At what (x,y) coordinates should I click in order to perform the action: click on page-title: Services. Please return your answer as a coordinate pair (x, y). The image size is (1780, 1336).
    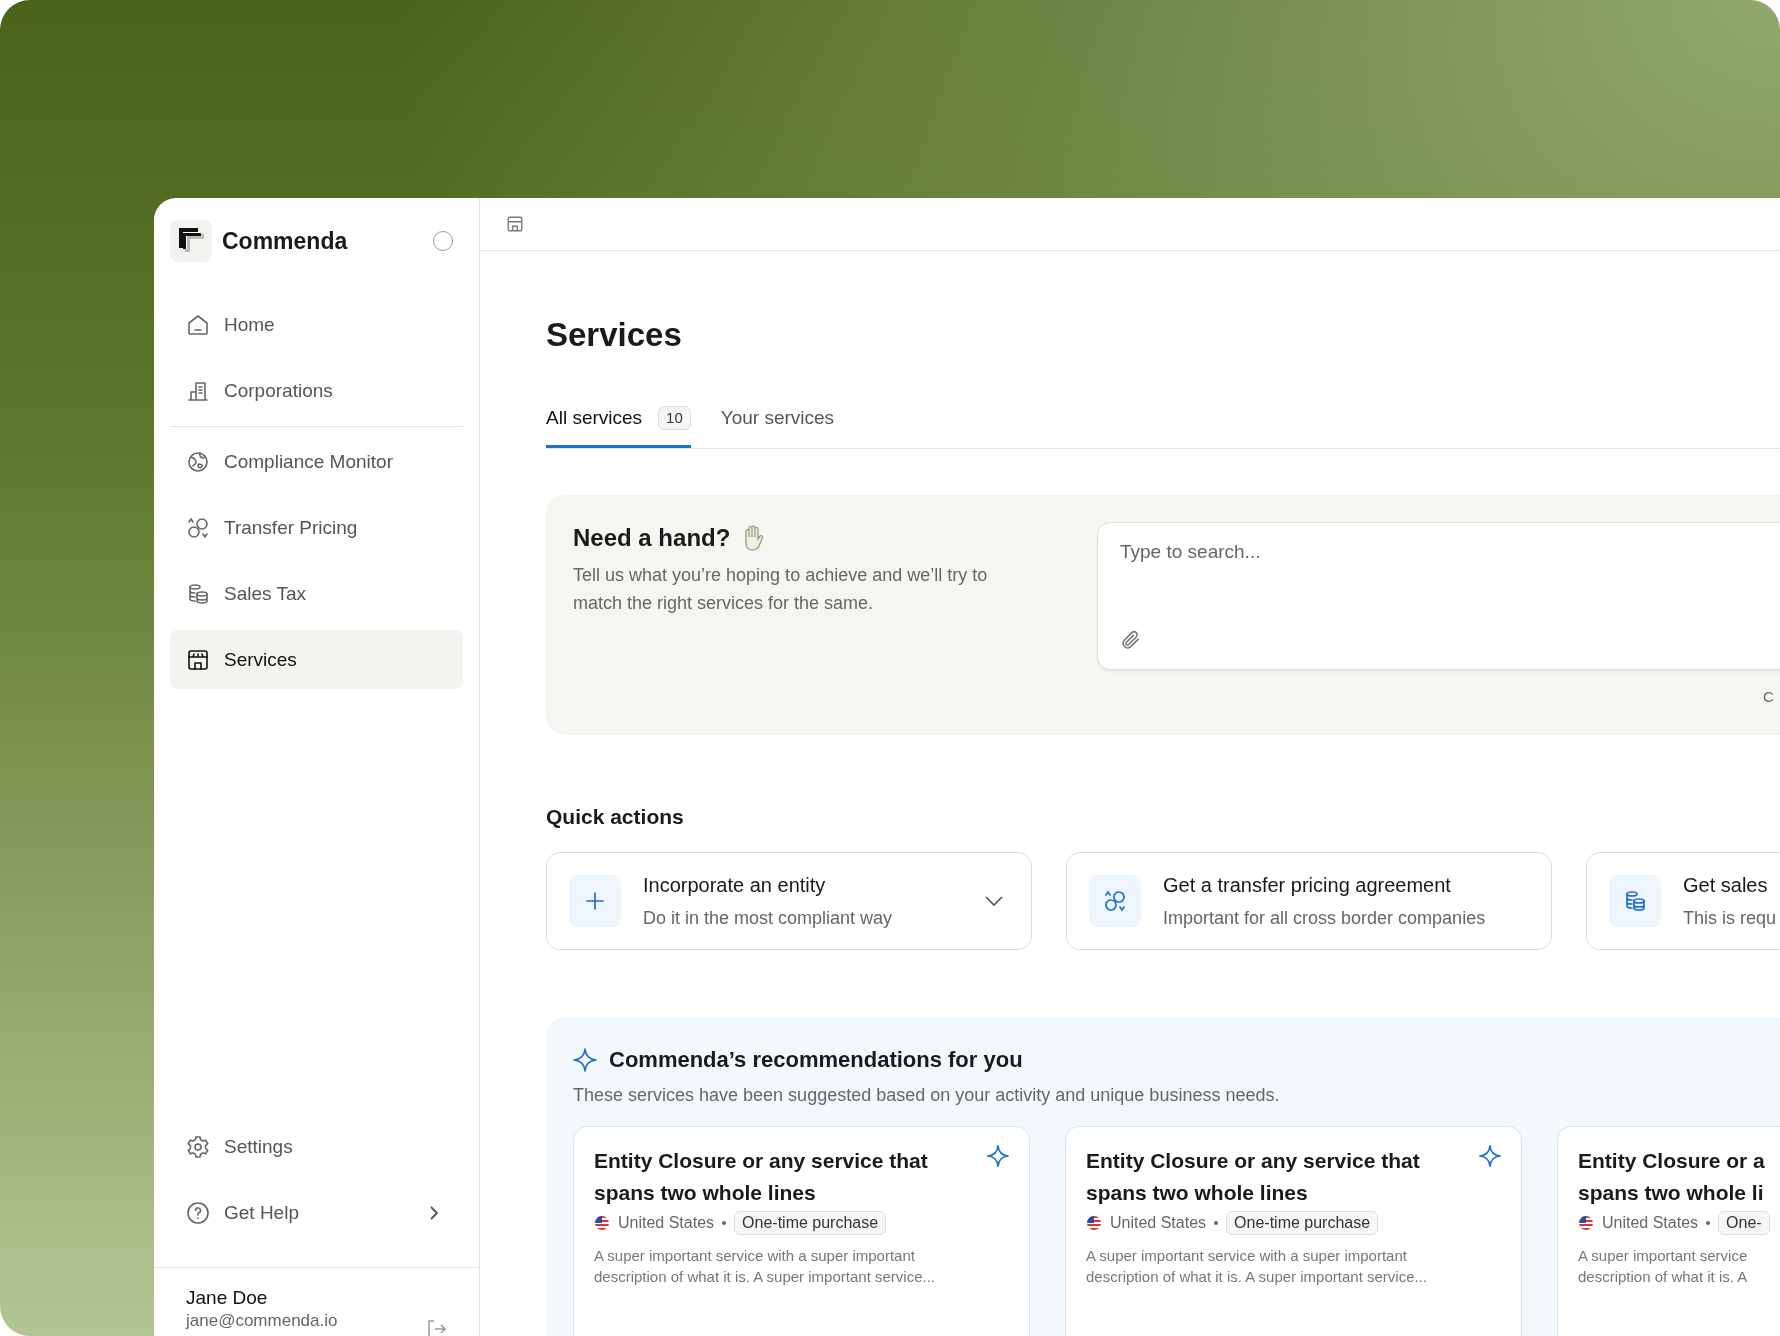
    Looking at the image, I should click on (614, 335).